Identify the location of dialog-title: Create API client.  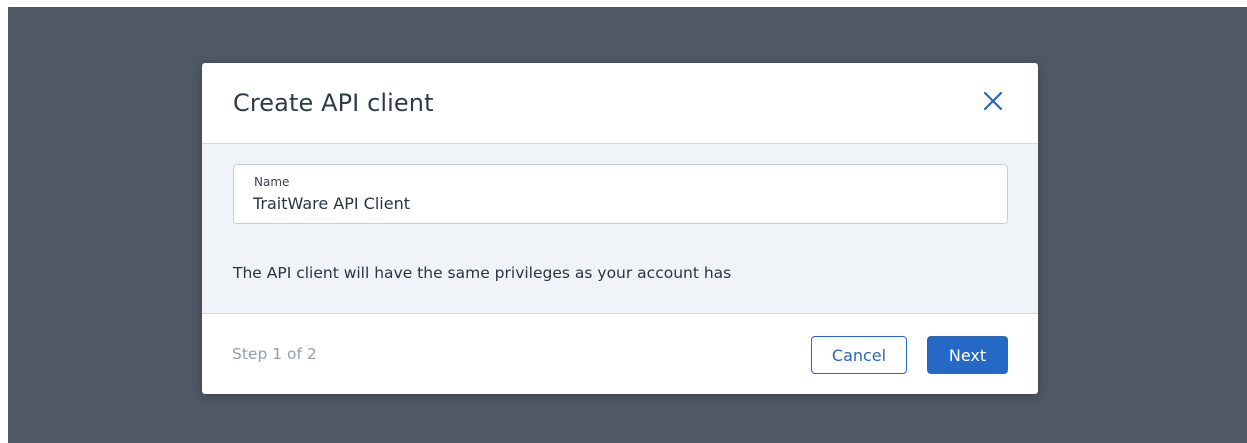
(333, 103).